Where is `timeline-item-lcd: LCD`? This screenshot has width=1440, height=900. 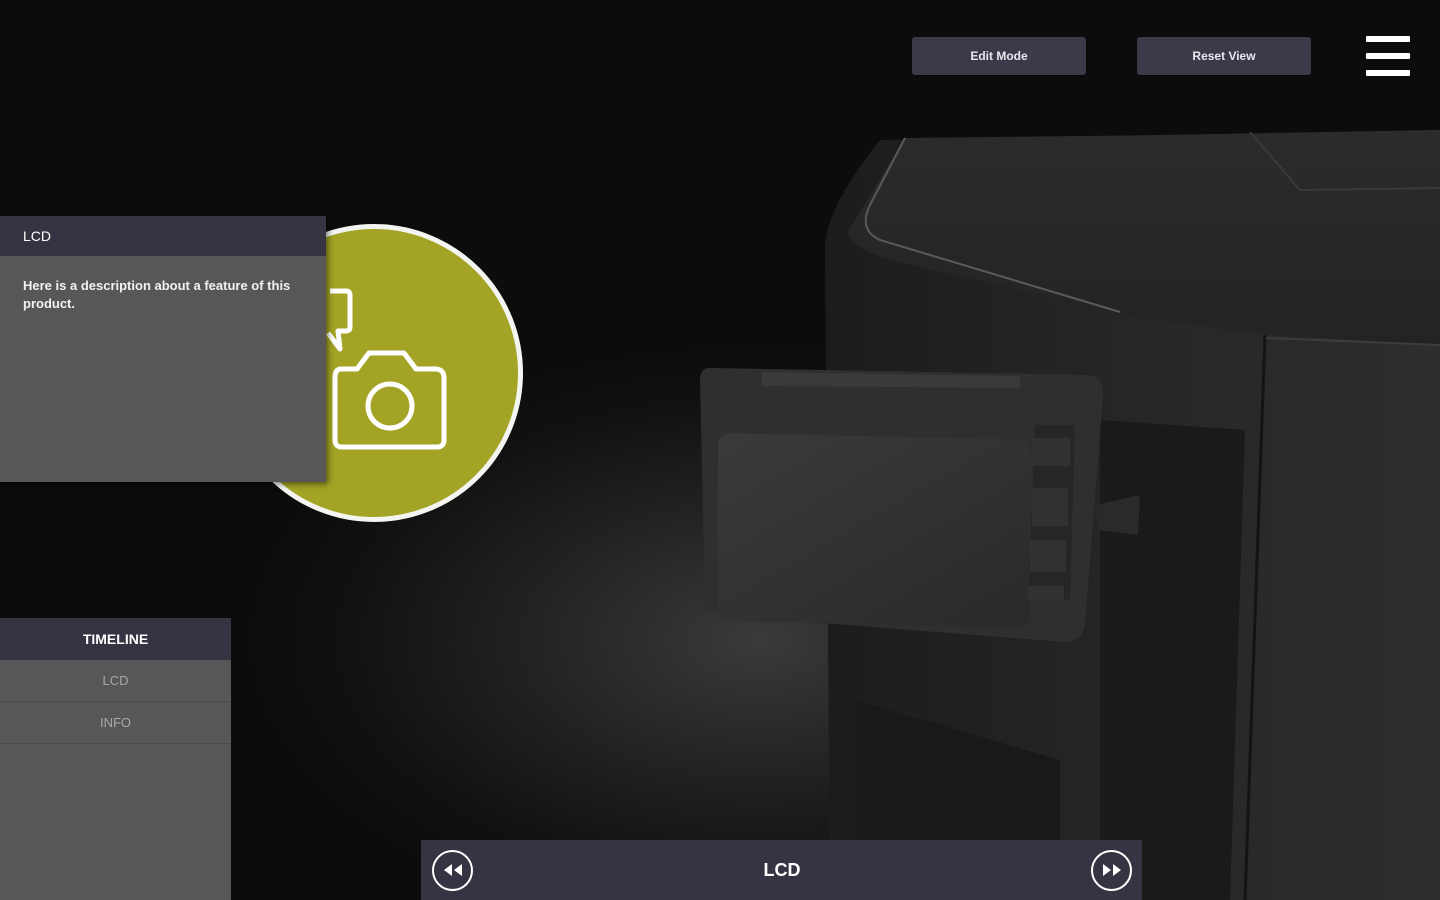
timeline-item-lcd: LCD is located at coordinates (115, 681).